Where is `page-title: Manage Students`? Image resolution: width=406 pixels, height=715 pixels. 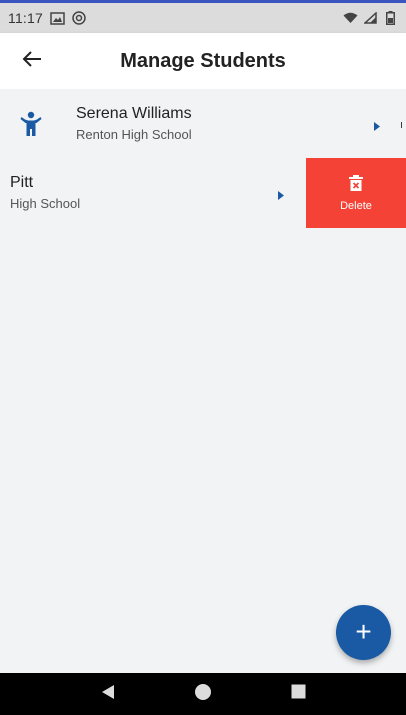
page-title: Manage Students is located at coordinates (203, 60).